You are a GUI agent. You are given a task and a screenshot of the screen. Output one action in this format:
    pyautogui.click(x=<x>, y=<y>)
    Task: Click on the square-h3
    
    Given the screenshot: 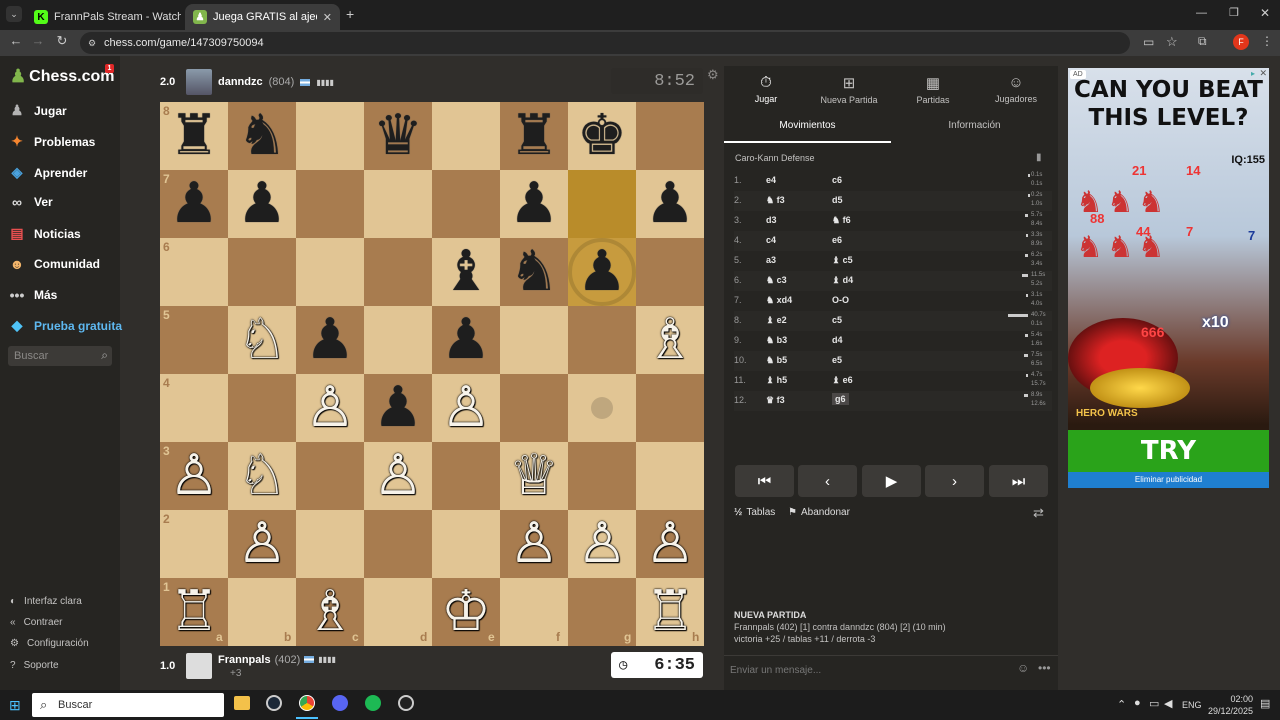 What is the action you would take?
    pyautogui.click(x=670, y=476)
    